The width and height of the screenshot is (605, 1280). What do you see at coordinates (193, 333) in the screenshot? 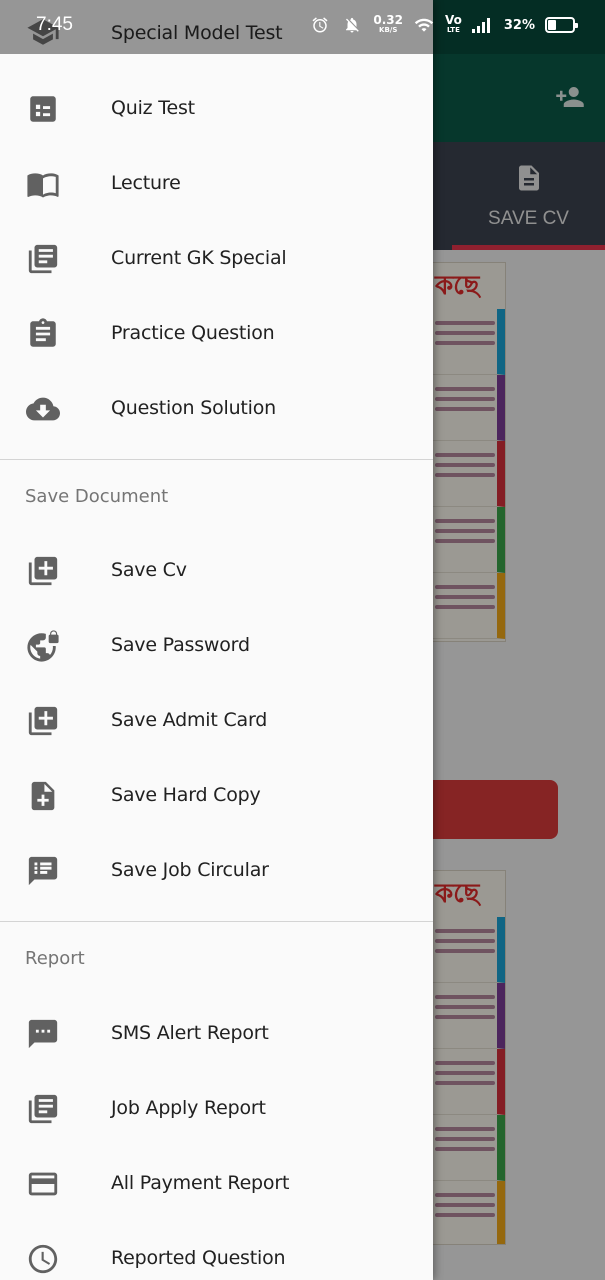
I see `drawer-item-label: Practice Question` at bounding box center [193, 333].